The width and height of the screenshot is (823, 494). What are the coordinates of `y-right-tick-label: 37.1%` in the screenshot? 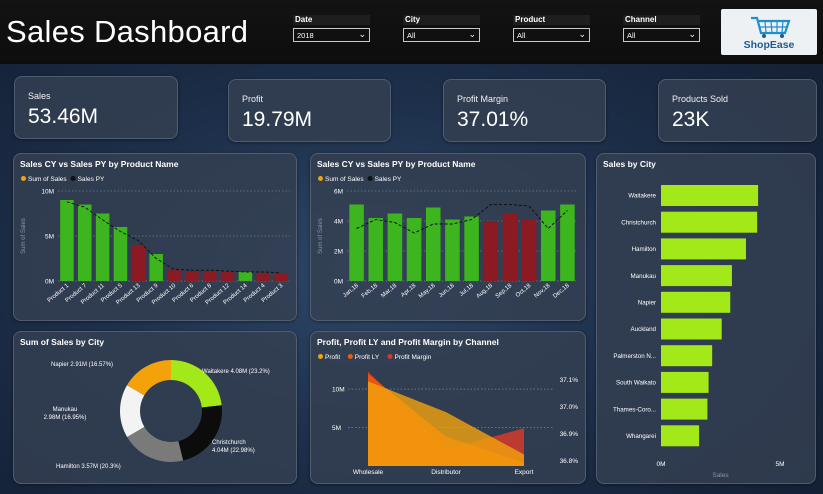 It's located at (569, 380).